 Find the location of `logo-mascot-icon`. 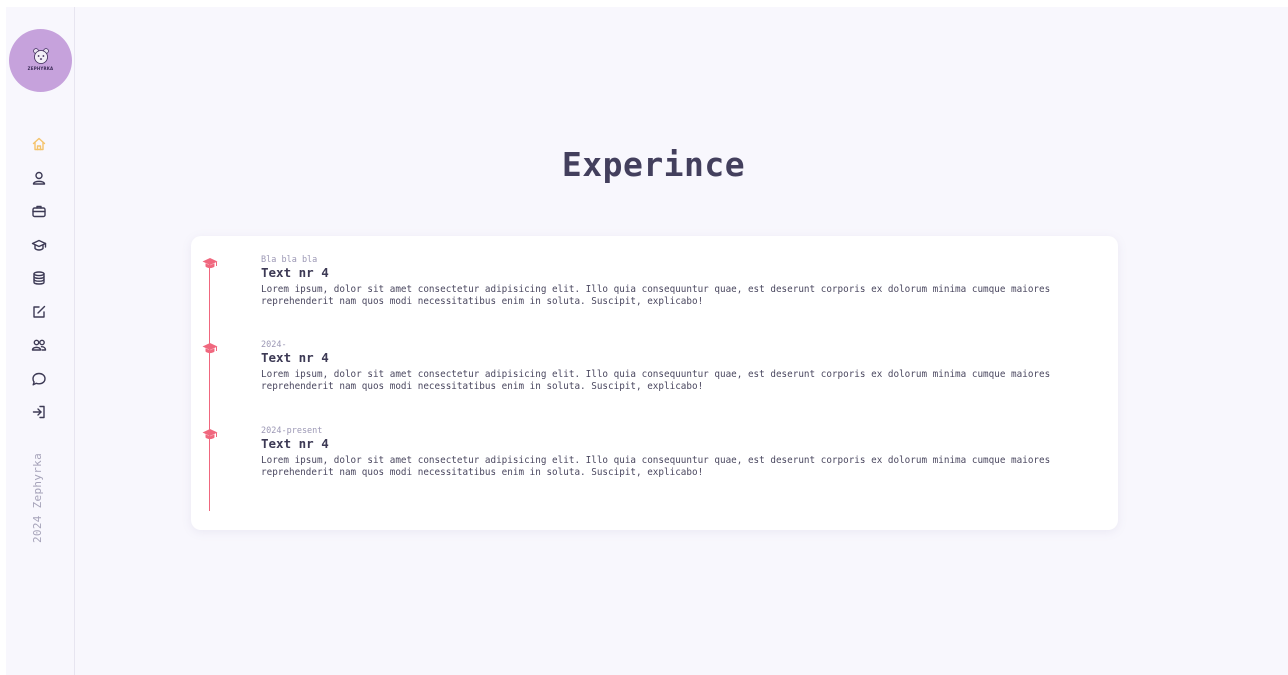

logo-mascot-icon is located at coordinates (40, 55).